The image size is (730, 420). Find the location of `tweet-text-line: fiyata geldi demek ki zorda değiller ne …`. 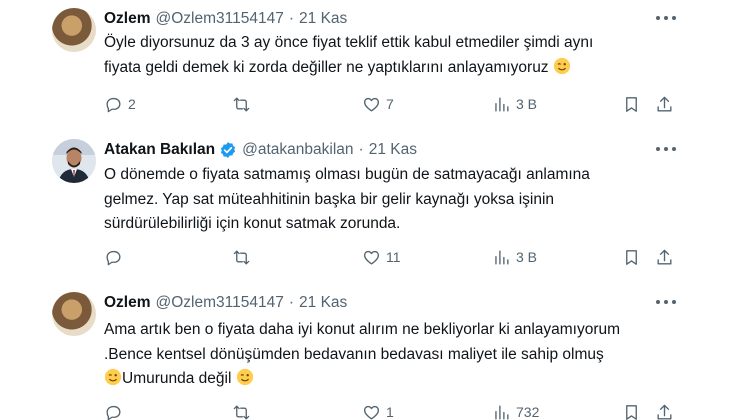

tweet-text-line: fiyata geldi demek ki zorda değiller ne … is located at coordinates (404, 68).